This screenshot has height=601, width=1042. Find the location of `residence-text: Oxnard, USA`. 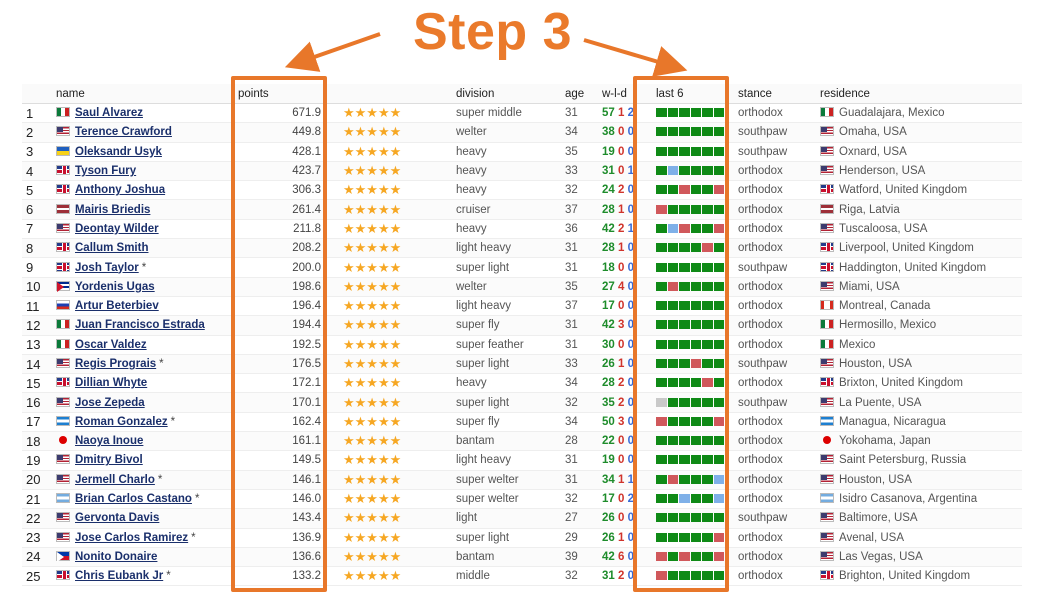

residence-text: Oxnard, USA is located at coordinates (873, 151).